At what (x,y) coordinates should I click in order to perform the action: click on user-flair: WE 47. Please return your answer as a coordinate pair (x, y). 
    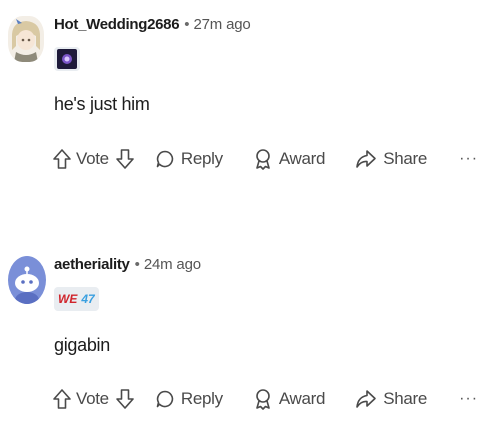
    Looking at the image, I should click on (76, 299).